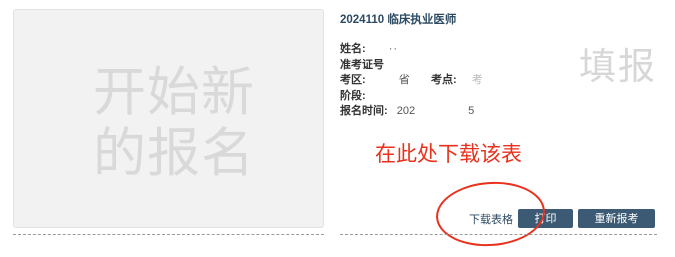 Image resolution: width=675 pixels, height=257 pixels. Describe the element at coordinates (448, 154) in the screenshot. I see `annotation-text: 在此处下载该表` at that location.